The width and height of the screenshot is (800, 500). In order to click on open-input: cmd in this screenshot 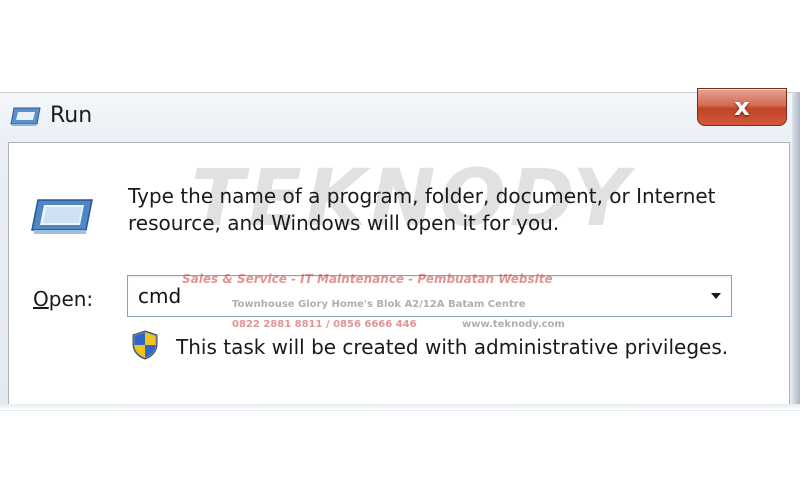, I will do `click(159, 296)`.